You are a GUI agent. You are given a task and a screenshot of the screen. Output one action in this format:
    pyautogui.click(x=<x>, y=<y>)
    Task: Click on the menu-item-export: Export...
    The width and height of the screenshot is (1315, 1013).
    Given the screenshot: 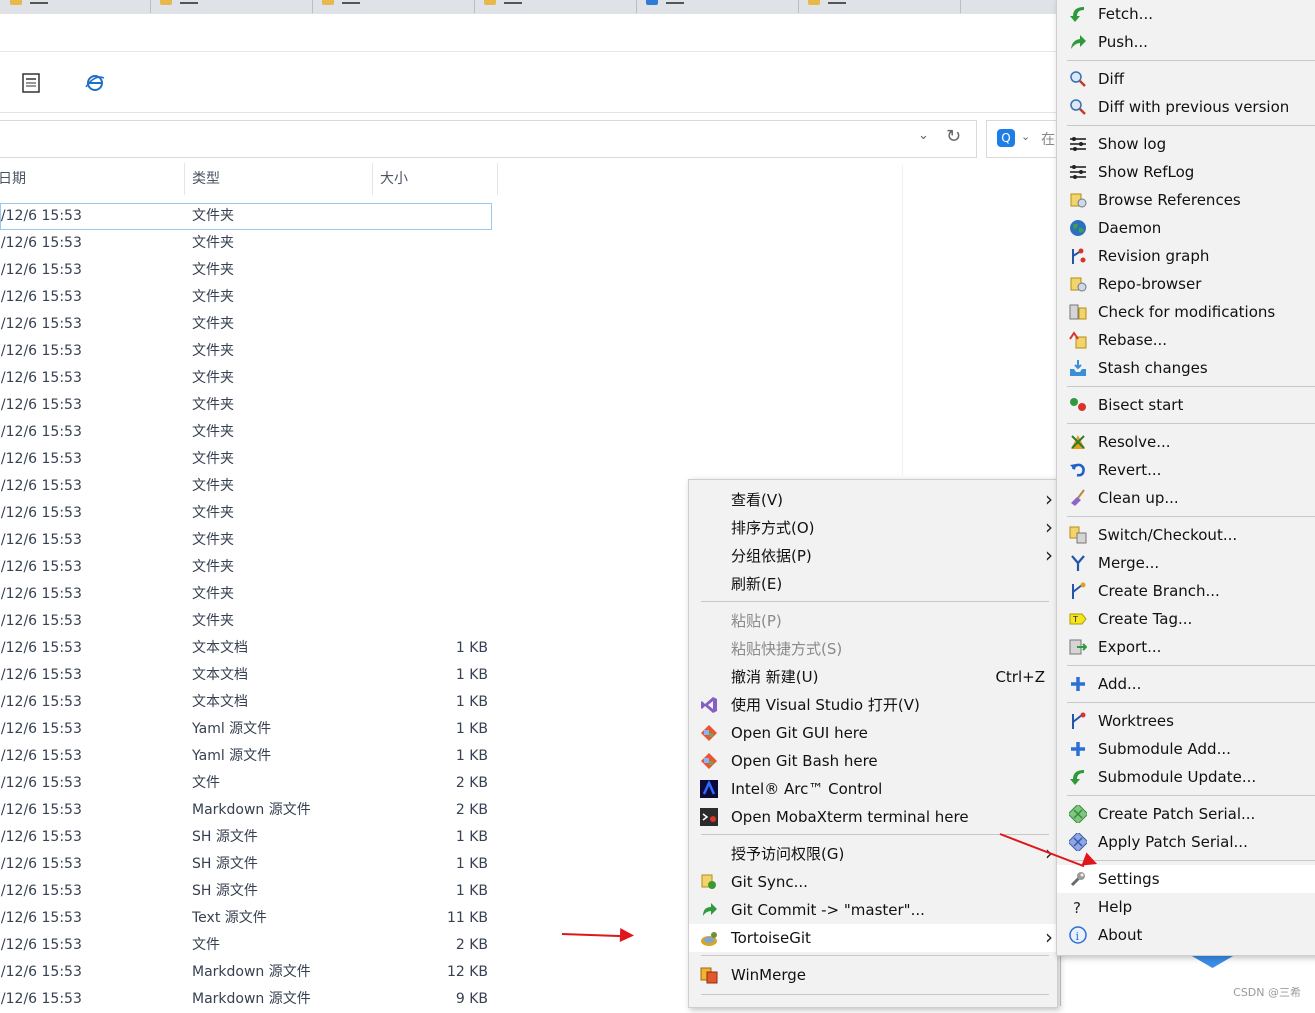 What is the action you would take?
    pyautogui.click(x=1186, y=647)
    